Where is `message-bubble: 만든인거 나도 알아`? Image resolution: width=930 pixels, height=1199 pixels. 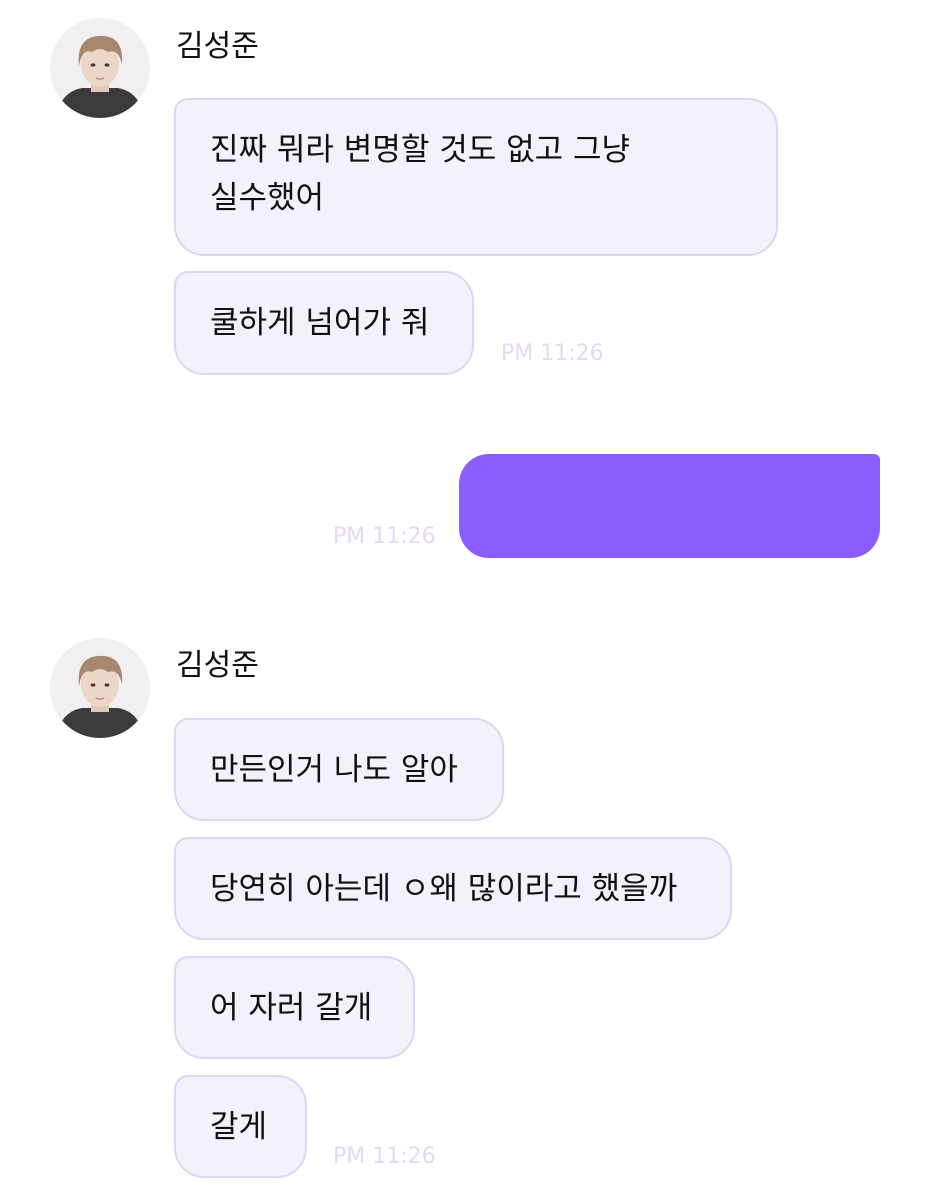
message-bubble: 만든인거 나도 알아 is located at coordinates (339, 769).